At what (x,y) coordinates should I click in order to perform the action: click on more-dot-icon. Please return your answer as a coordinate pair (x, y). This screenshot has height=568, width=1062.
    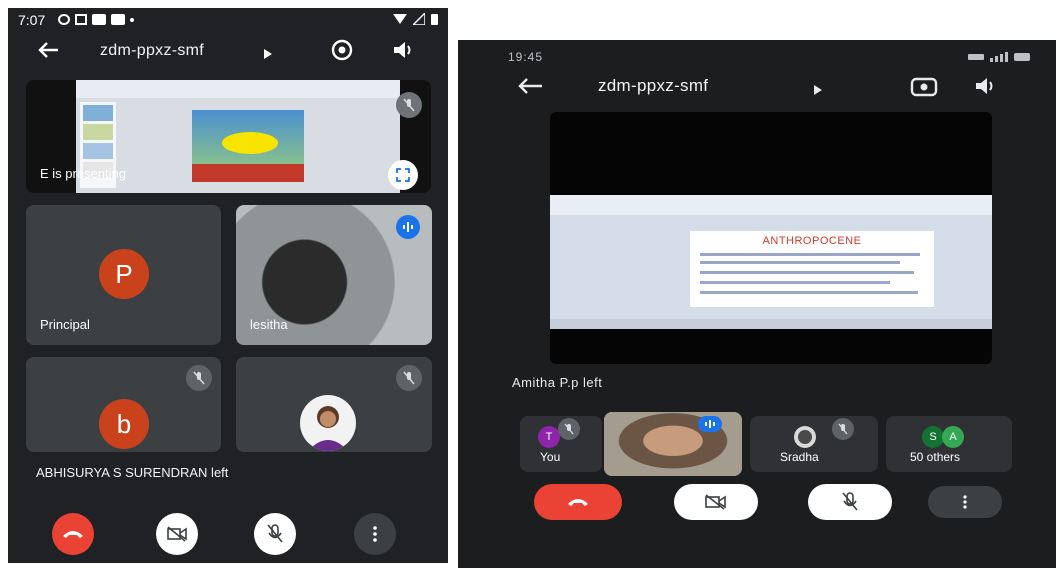
    Looking at the image, I should click on (132, 20).